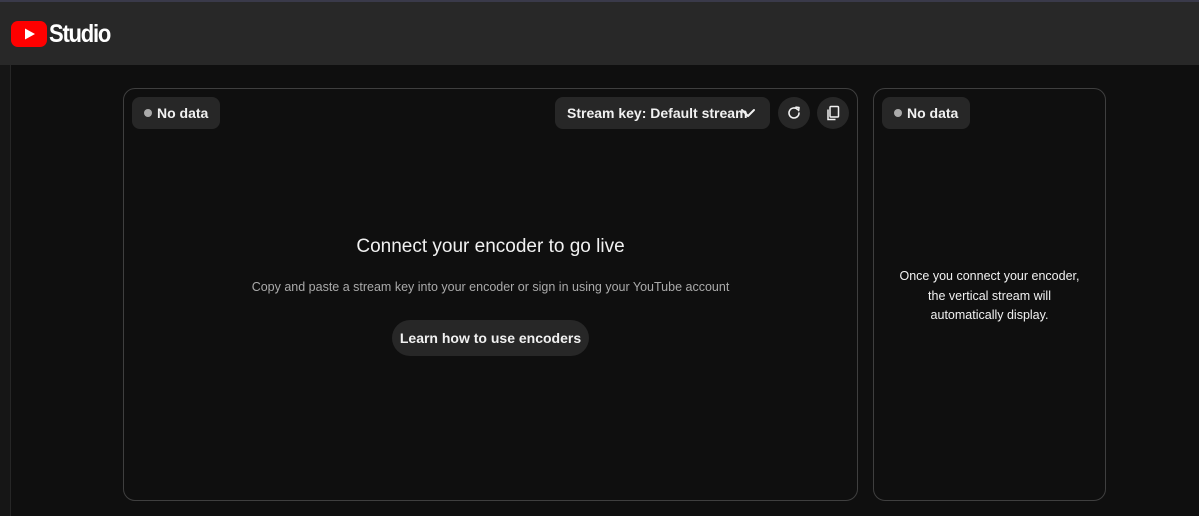  I want to click on app-title: Studio, so click(80, 33).